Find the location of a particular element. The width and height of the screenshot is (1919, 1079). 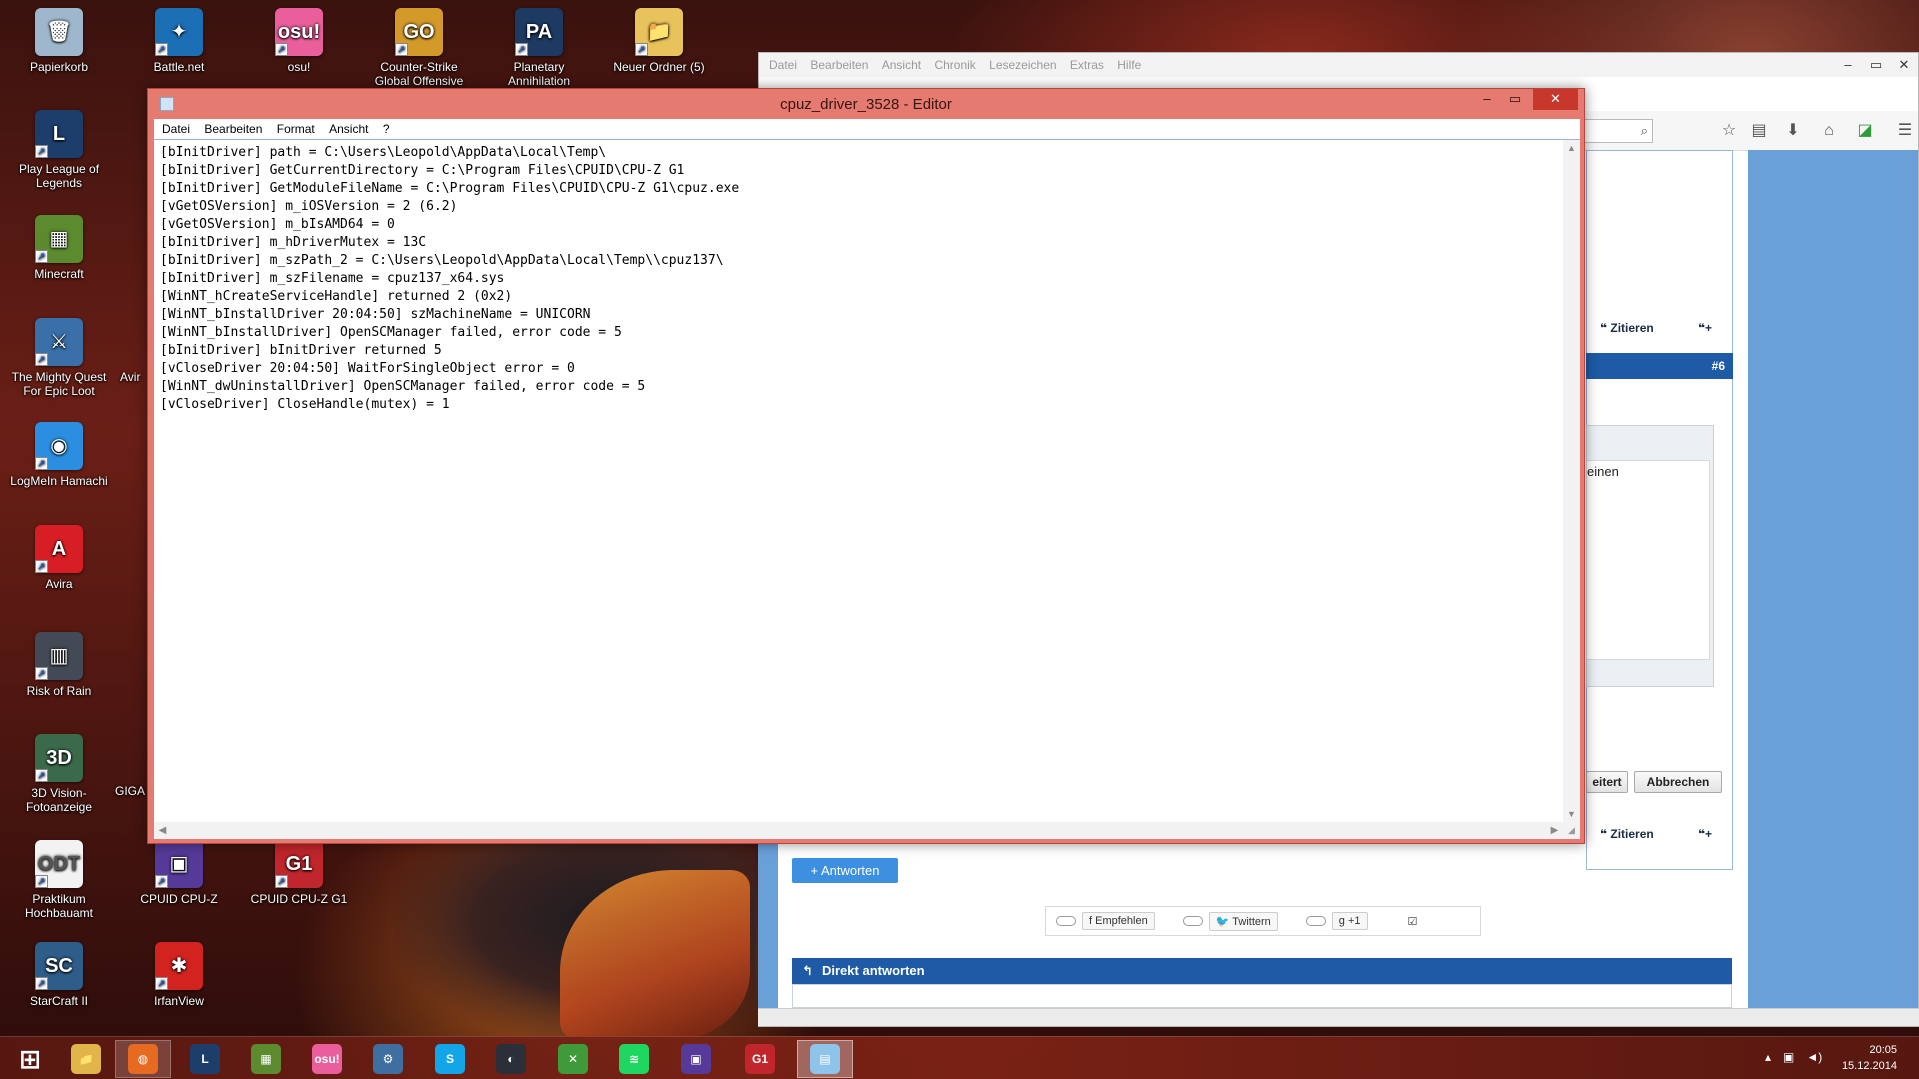

ff-menu-datei: Datei is located at coordinates (783, 65).